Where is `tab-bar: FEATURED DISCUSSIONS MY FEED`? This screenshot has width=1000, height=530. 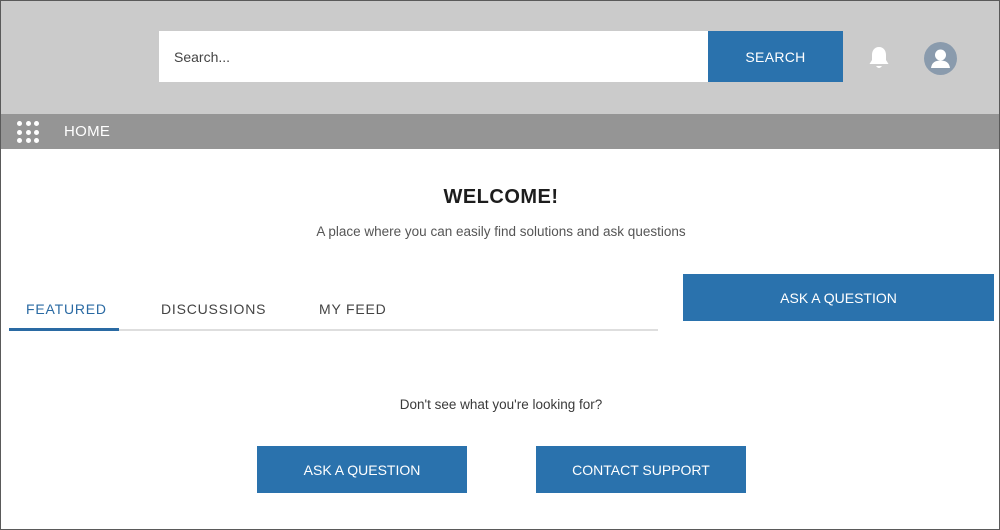
tab-bar: FEATURED DISCUSSIONS MY FEED is located at coordinates (333, 311).